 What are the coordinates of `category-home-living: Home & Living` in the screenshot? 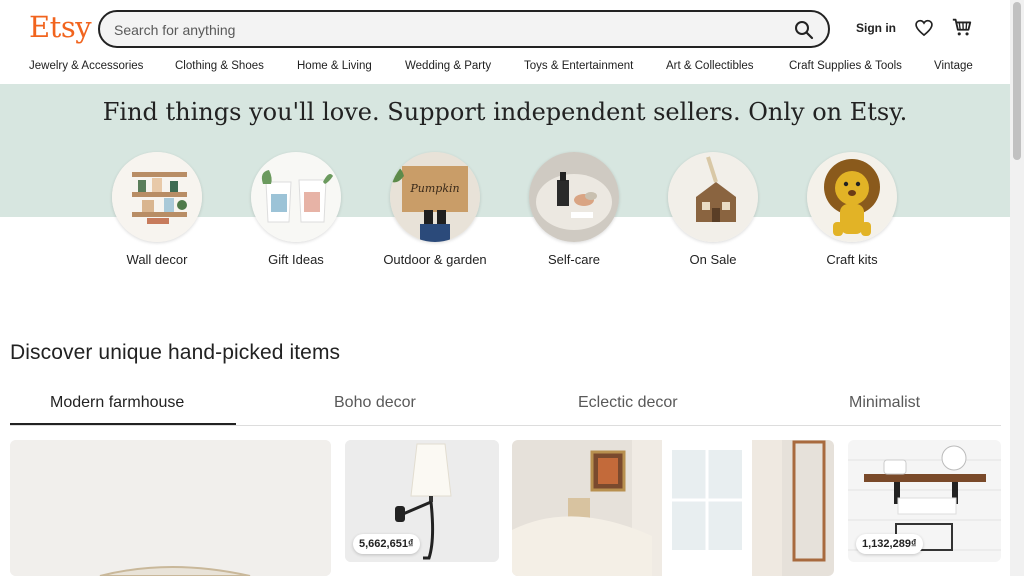 It's located at (334, 66).